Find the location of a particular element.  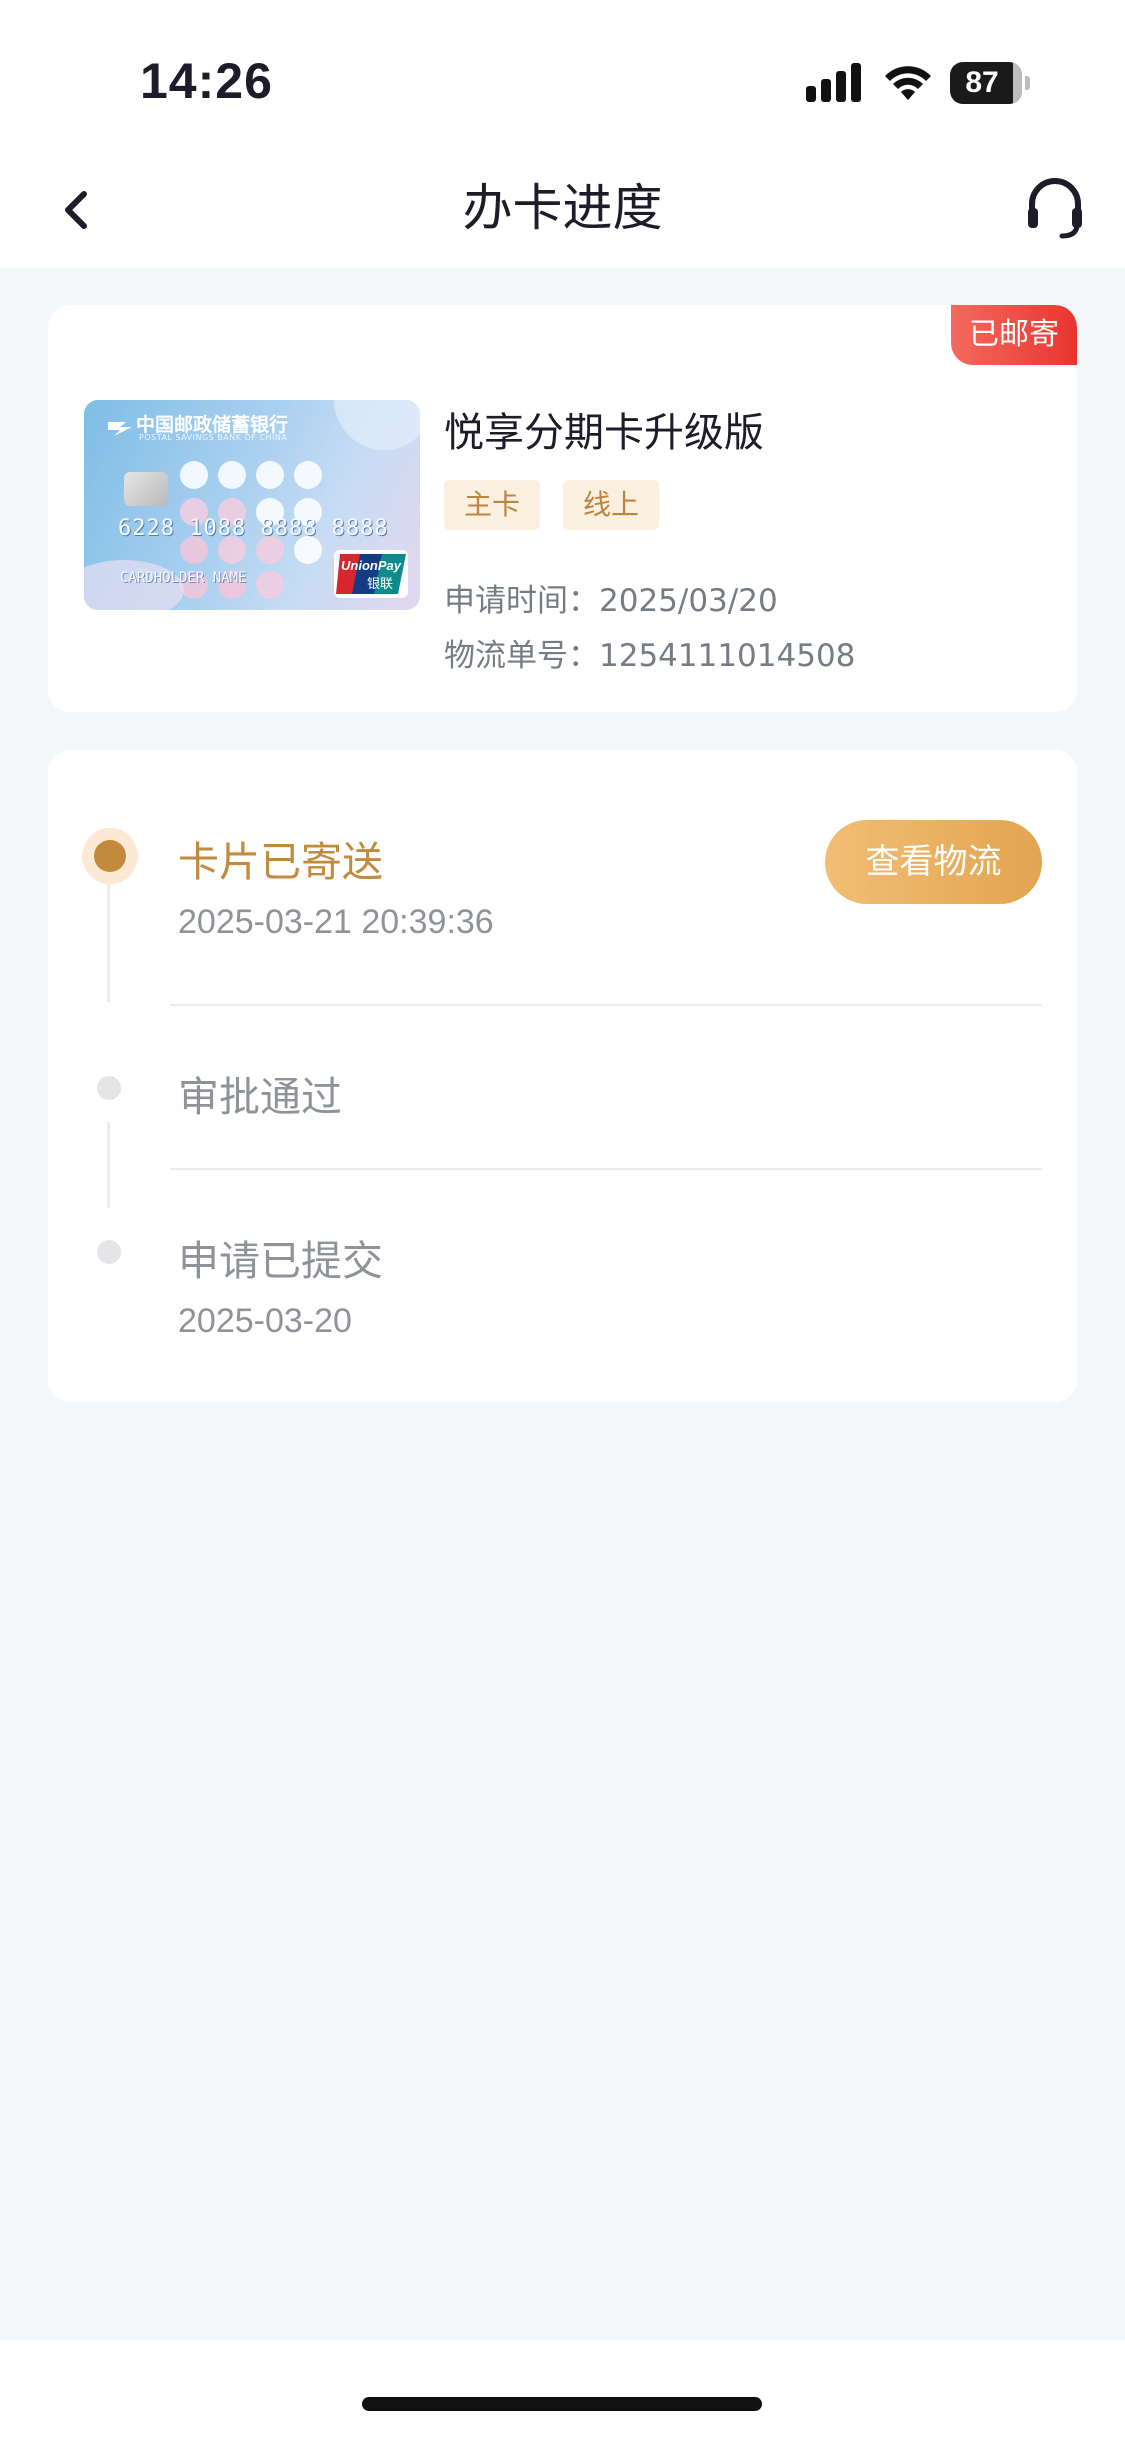

tracking-value: 1254111014508 is located at coordinates (727, 656).